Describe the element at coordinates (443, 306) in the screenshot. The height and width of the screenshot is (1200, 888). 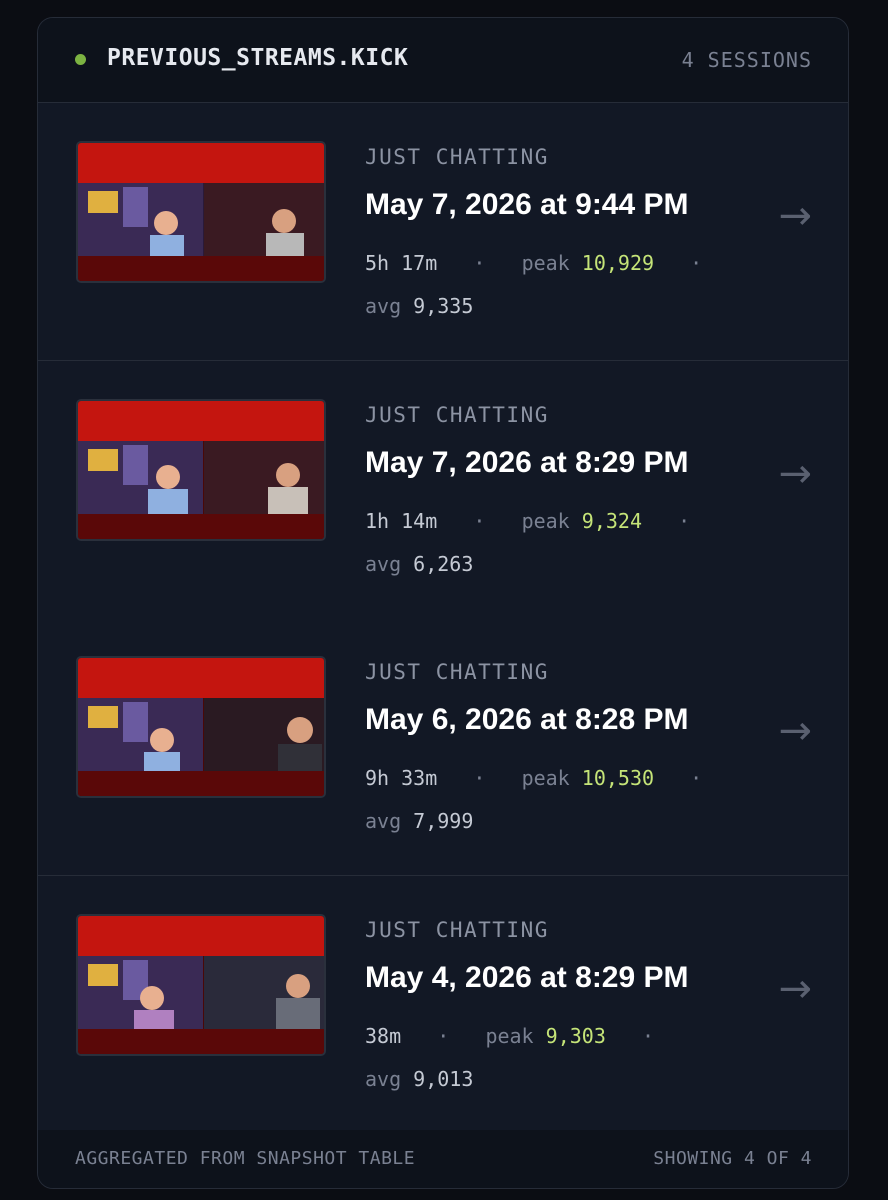
I see `avg-viewers: 9,335` at that location.